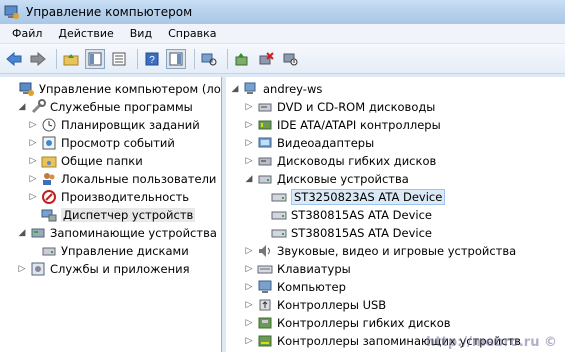 The width and height of the screenshot is (565, 352). I want to click on help-icon: ?, so click(152, 59).